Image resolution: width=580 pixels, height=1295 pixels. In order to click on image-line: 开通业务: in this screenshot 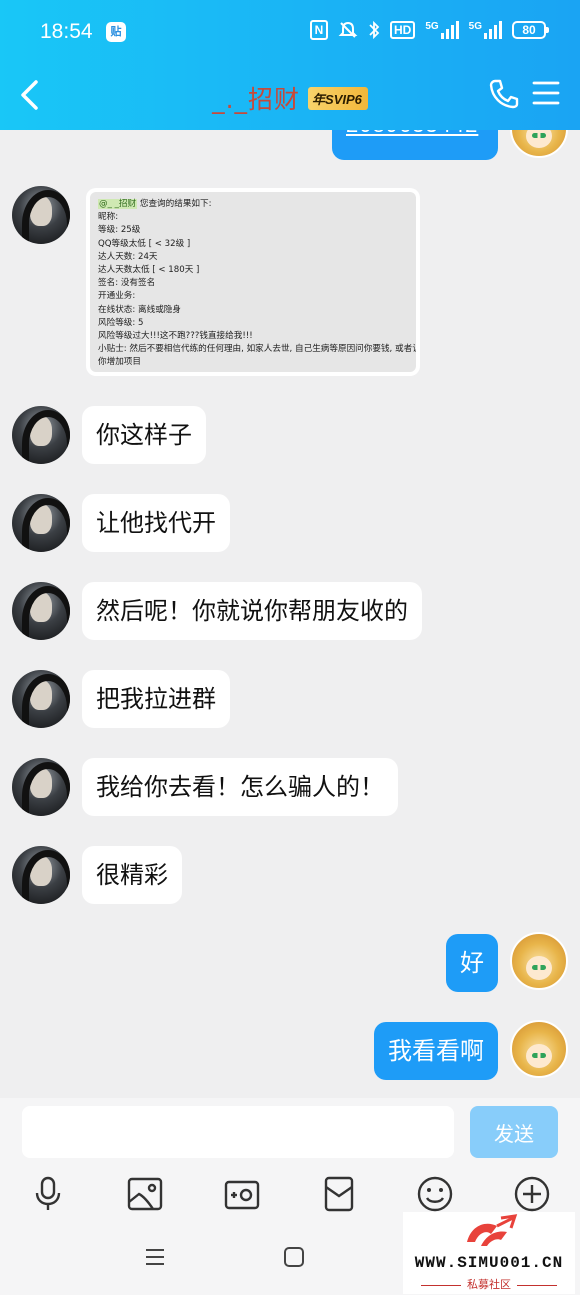, I will do `click(117, 296)`.